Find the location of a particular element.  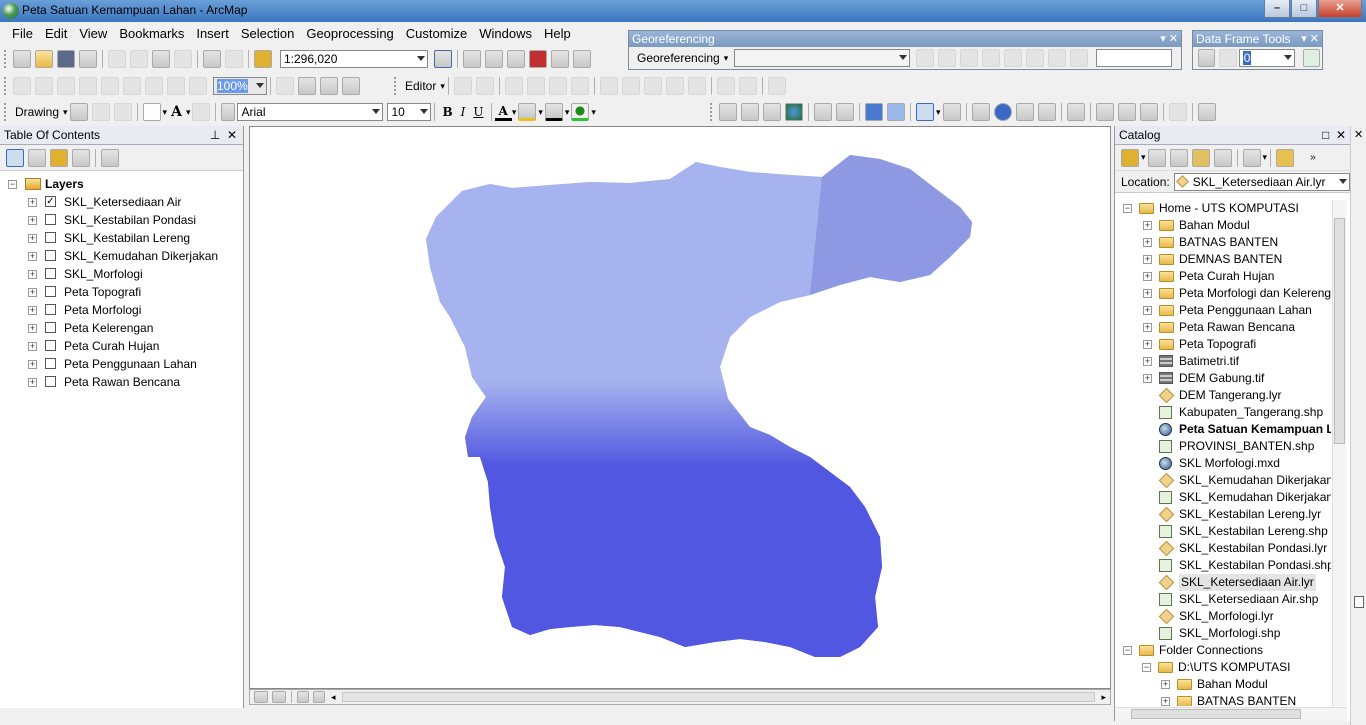

new-document-icon is located at coordinates (22, 59).